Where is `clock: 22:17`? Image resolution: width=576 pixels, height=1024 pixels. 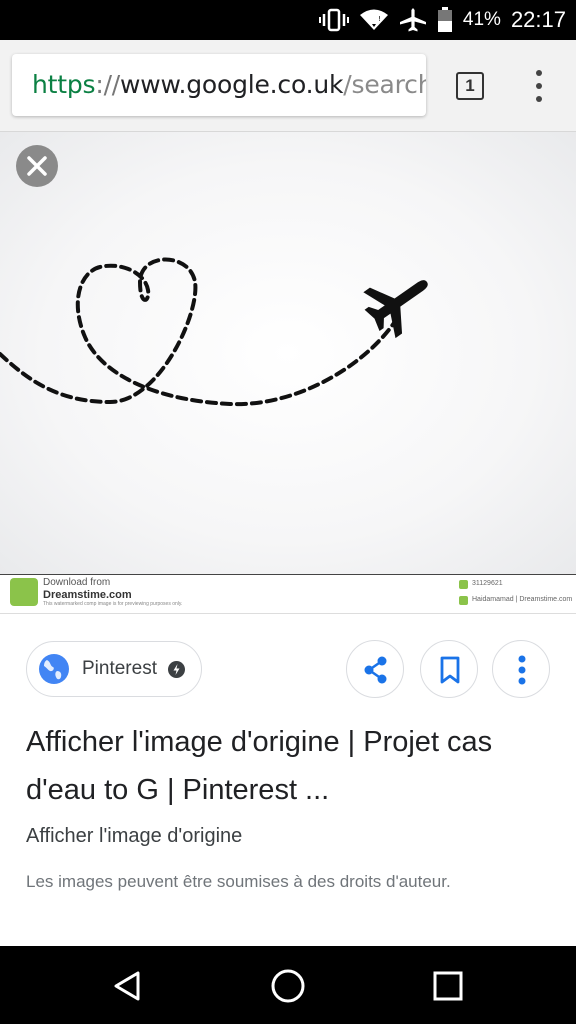 clock: 22:17 is located at coordinates (538, 19).